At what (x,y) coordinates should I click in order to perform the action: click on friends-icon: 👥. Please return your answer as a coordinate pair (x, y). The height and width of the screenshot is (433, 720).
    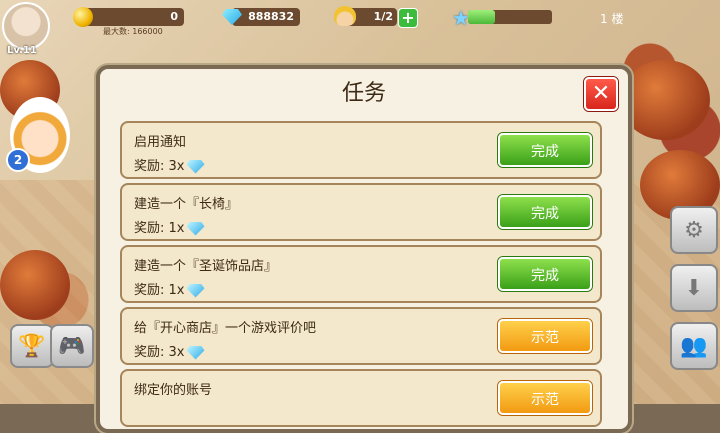
    Looking at the image, I should click on (694, 346).